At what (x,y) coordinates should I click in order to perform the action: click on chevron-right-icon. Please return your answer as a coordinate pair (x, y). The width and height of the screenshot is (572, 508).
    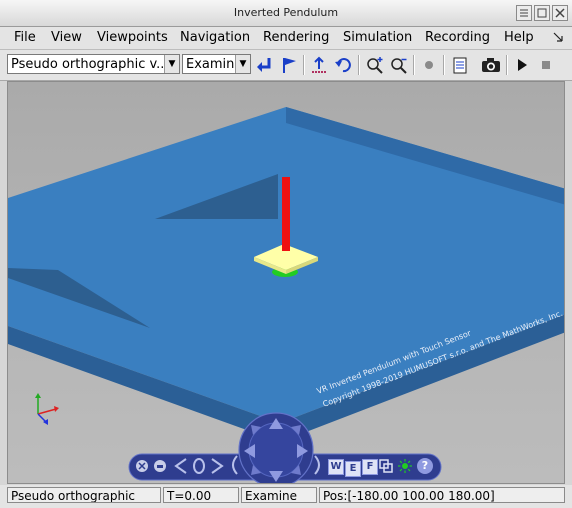
    Looking at the image, I should click on (217, 466).